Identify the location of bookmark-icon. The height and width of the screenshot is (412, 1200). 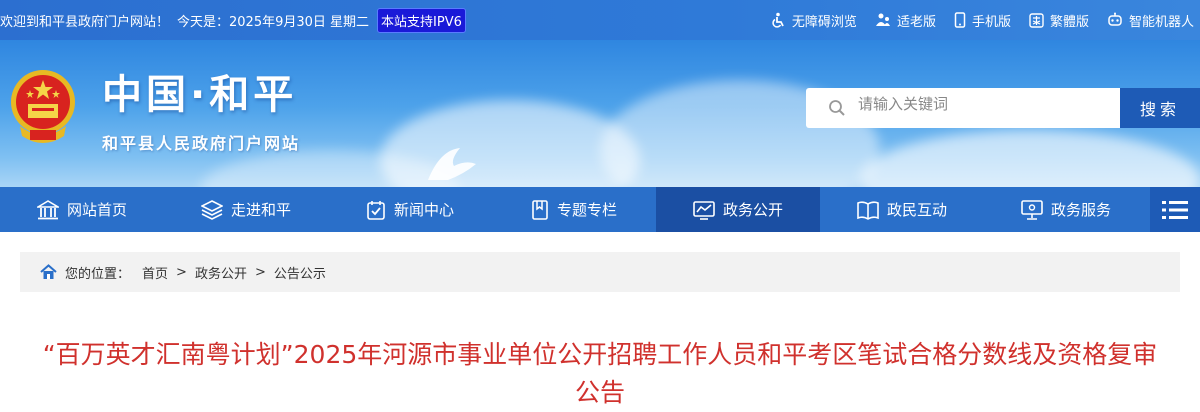
(540, 209).